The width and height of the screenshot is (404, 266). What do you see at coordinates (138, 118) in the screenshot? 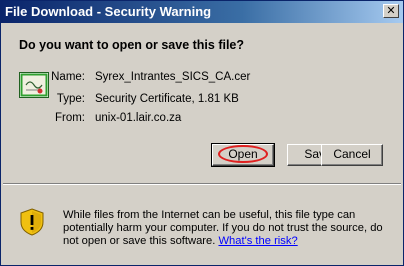
I see `file-source-value: unix-01.lair.co.za` at bounding box center [138, 118].